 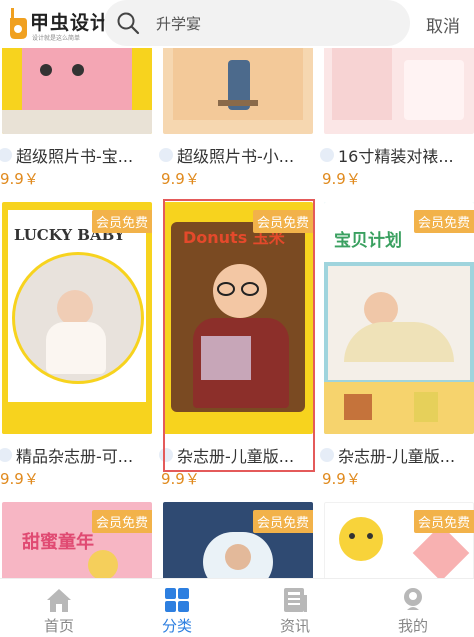 What do you see at coordinates (56, 38) in the screenshot?
I see `logo-tagline: 设计就是这么简单` at bounding box center [56, 38].